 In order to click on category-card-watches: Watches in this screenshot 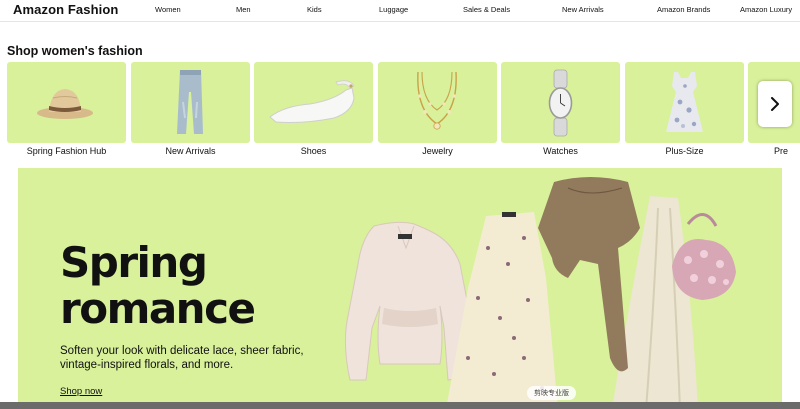, I will do `click(560, 109)`.